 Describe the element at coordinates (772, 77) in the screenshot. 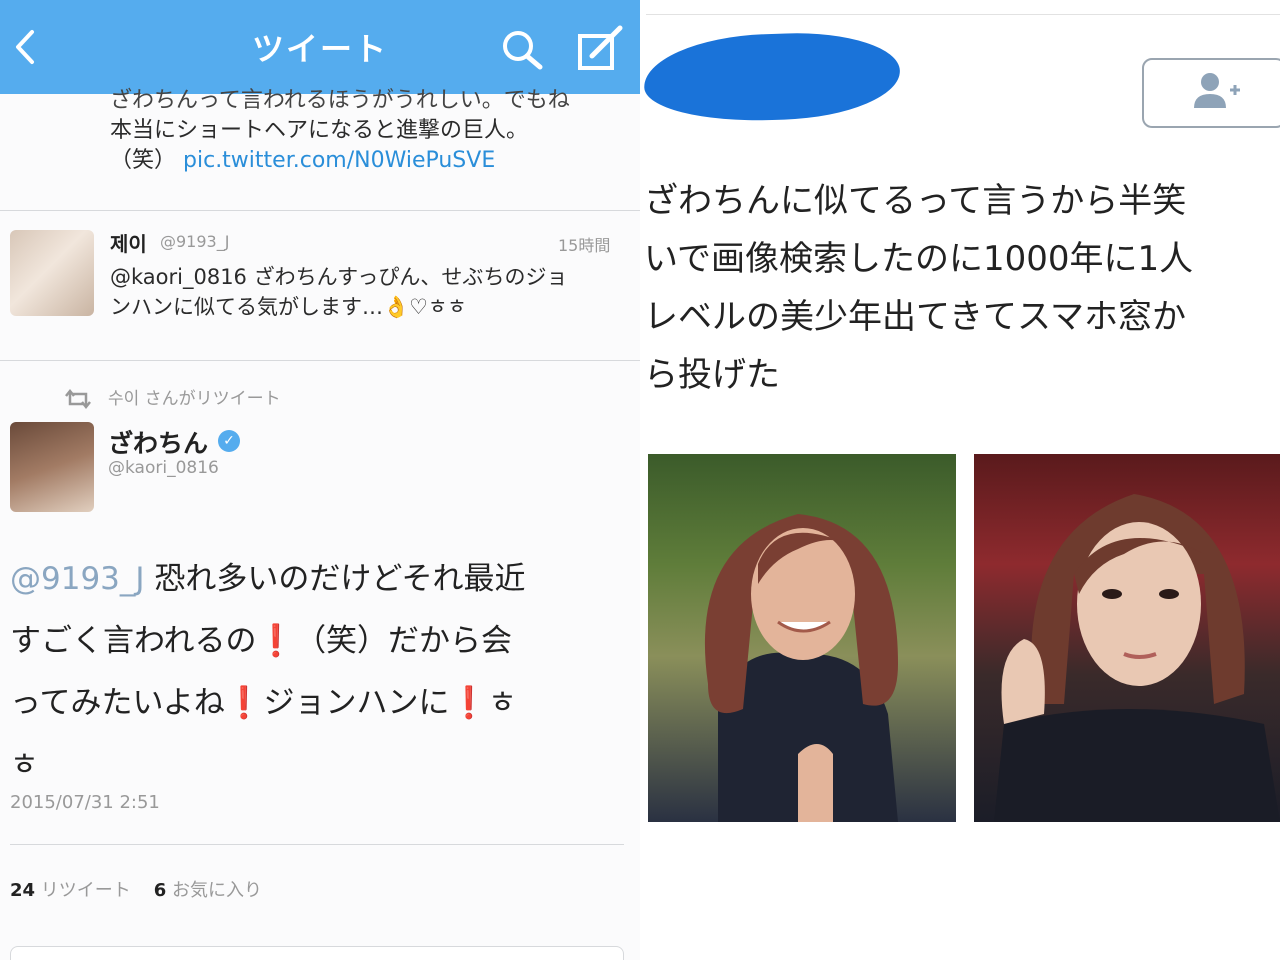

I see `redacted-username` at that location.